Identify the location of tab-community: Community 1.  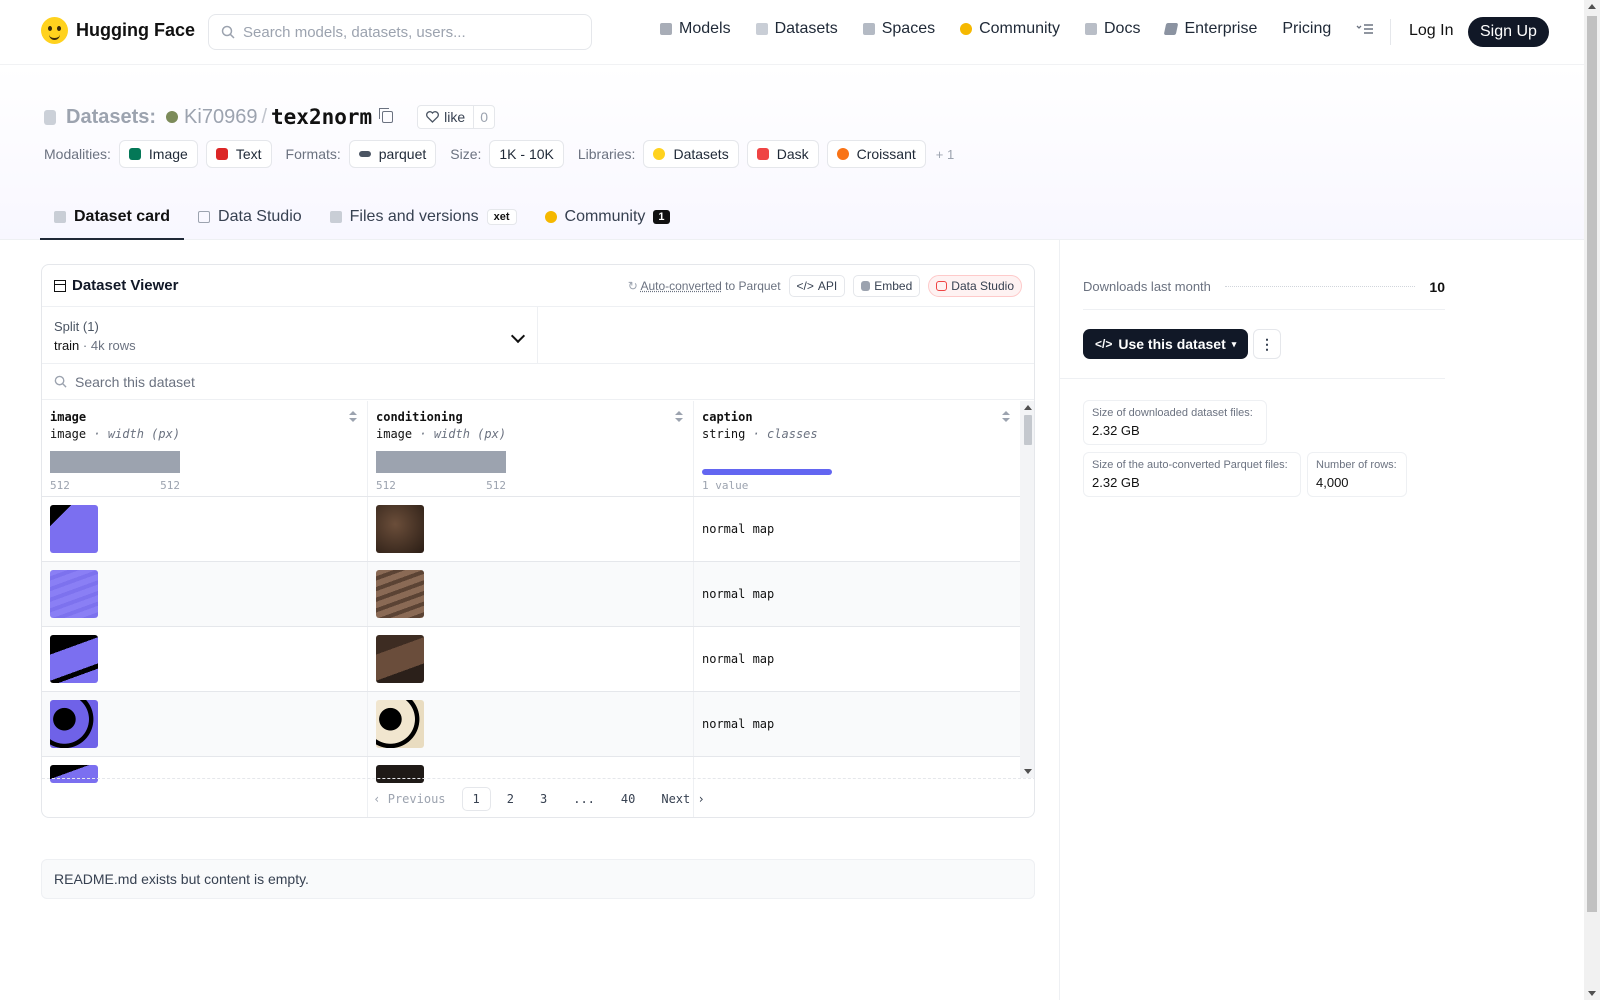
(607, 218).